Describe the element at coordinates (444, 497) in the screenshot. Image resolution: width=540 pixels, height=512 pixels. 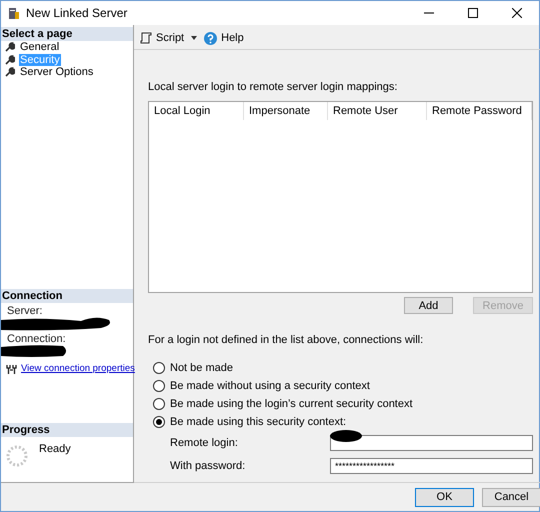
I see `dialog-button: OK` at that location.